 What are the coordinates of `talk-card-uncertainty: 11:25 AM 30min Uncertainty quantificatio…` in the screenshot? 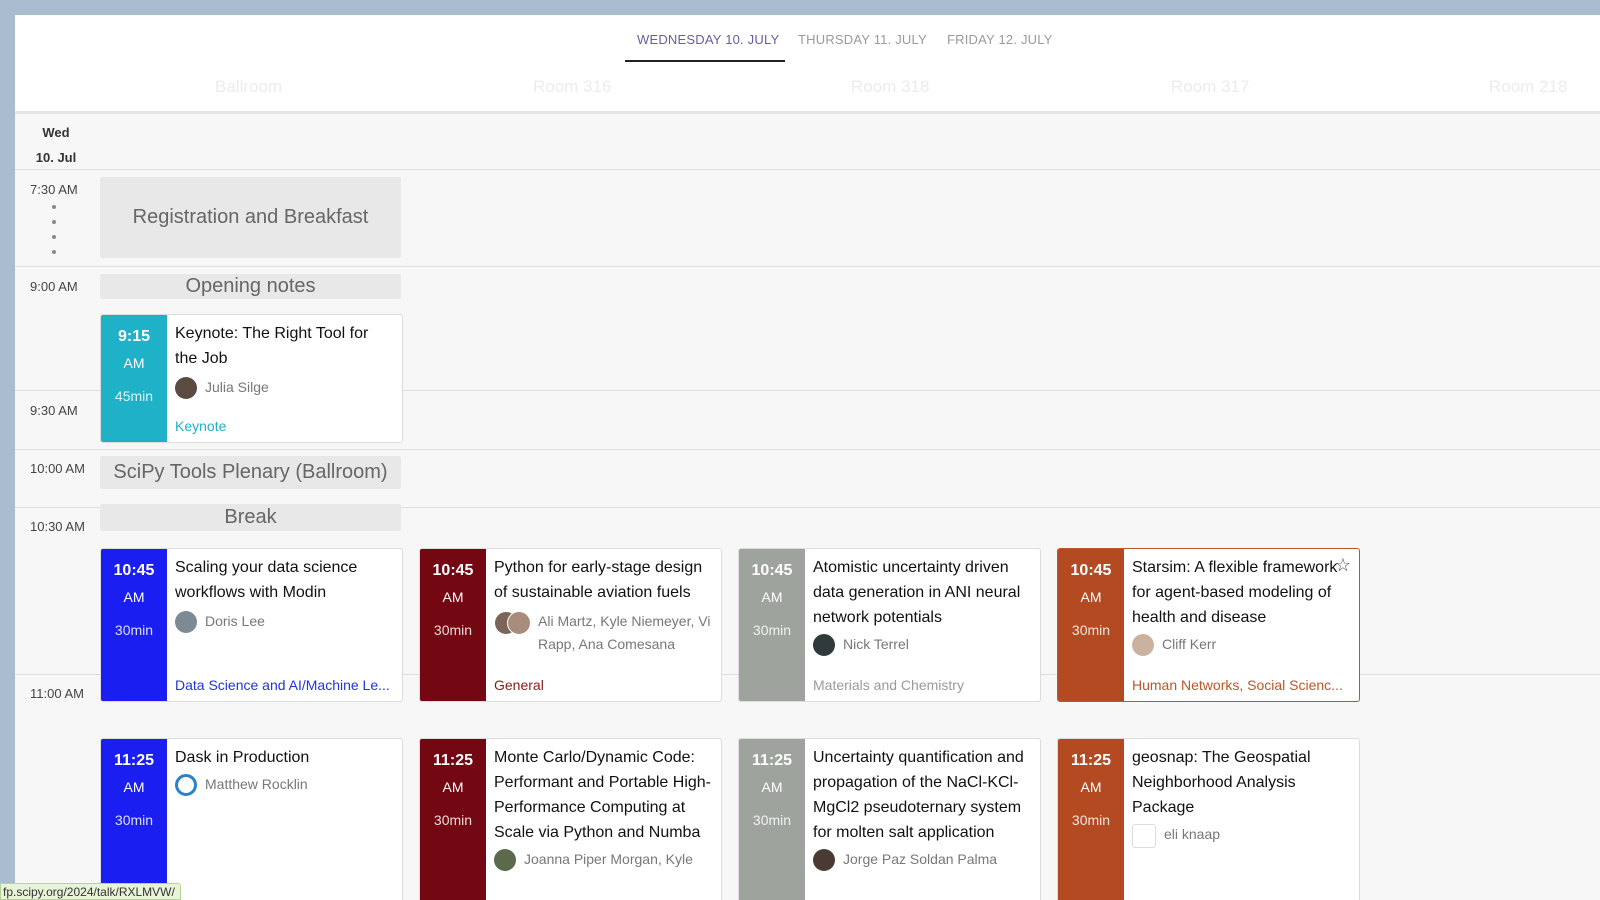 It's located at (889, 819).